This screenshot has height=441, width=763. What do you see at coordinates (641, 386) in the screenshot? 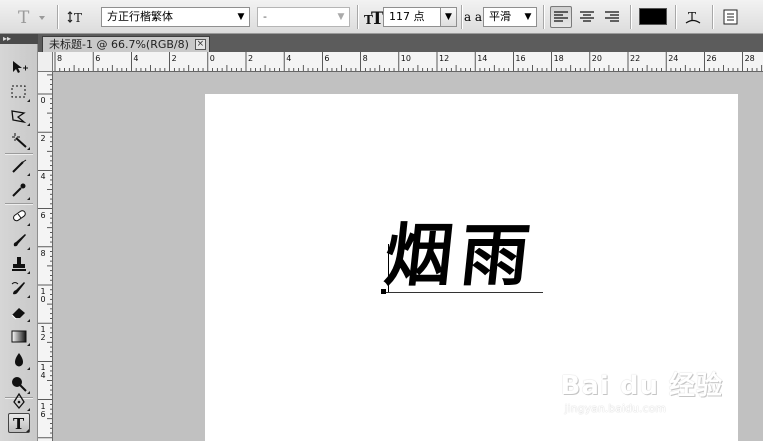
I see `watermark-logo: Bai du 经验` at bounding box center [641, 386].